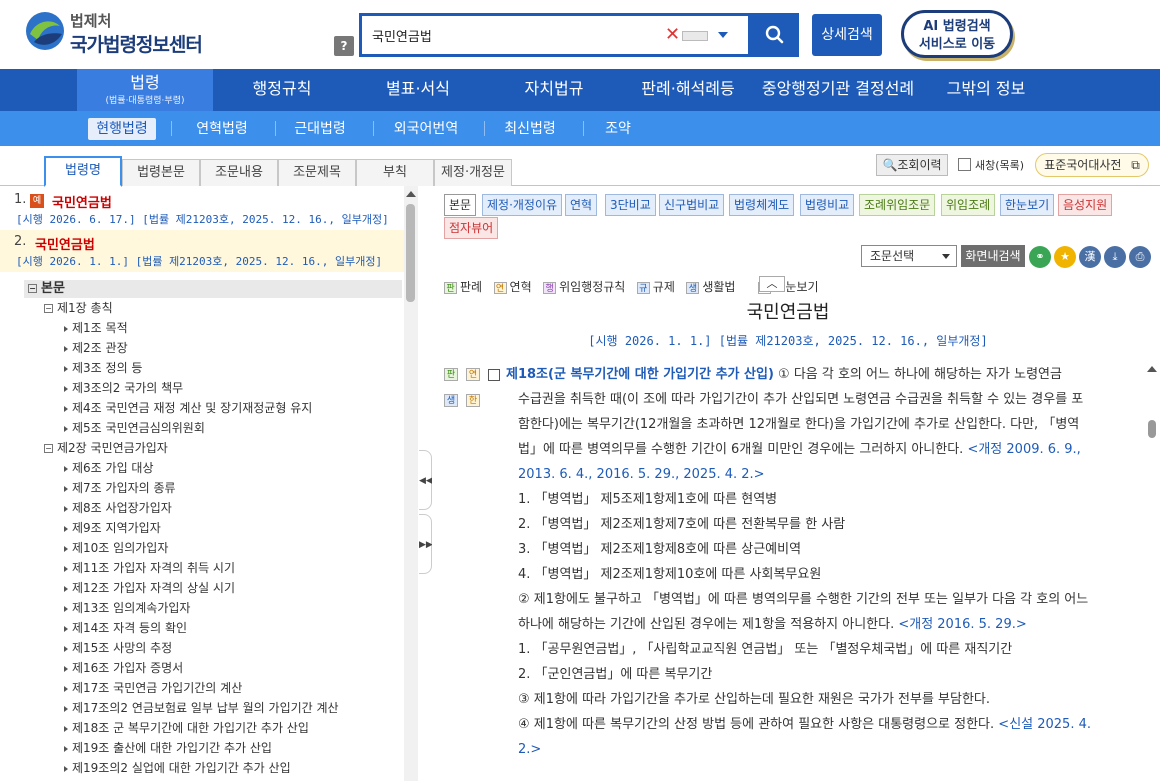 This screenshot has height=781, width=1160. I want to click on toc-article-item: 제3조의2 국가의 책무, so click(123, 388).